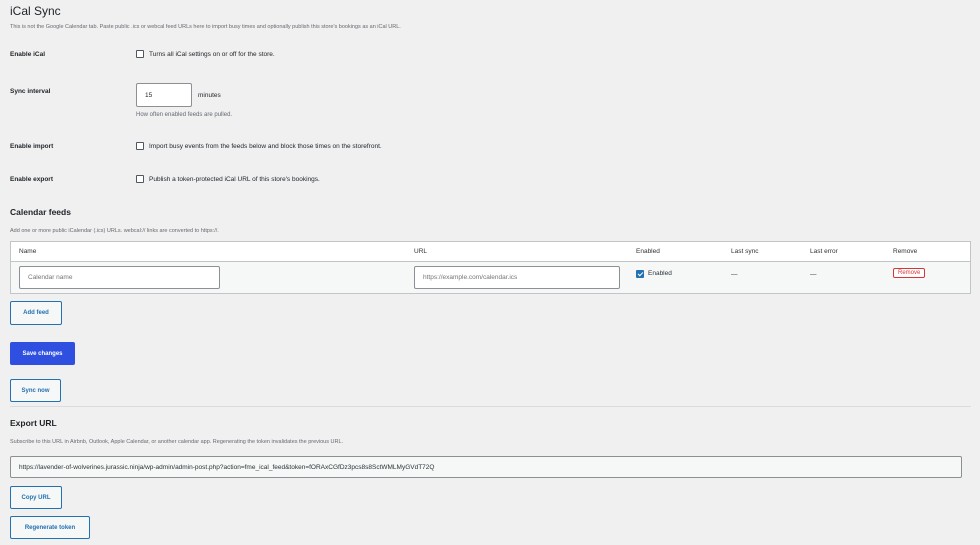  What do you see at coordinates (813, 274) in the screenshot?
I see `feed-last-error: —` at bounding box center [813, 274].